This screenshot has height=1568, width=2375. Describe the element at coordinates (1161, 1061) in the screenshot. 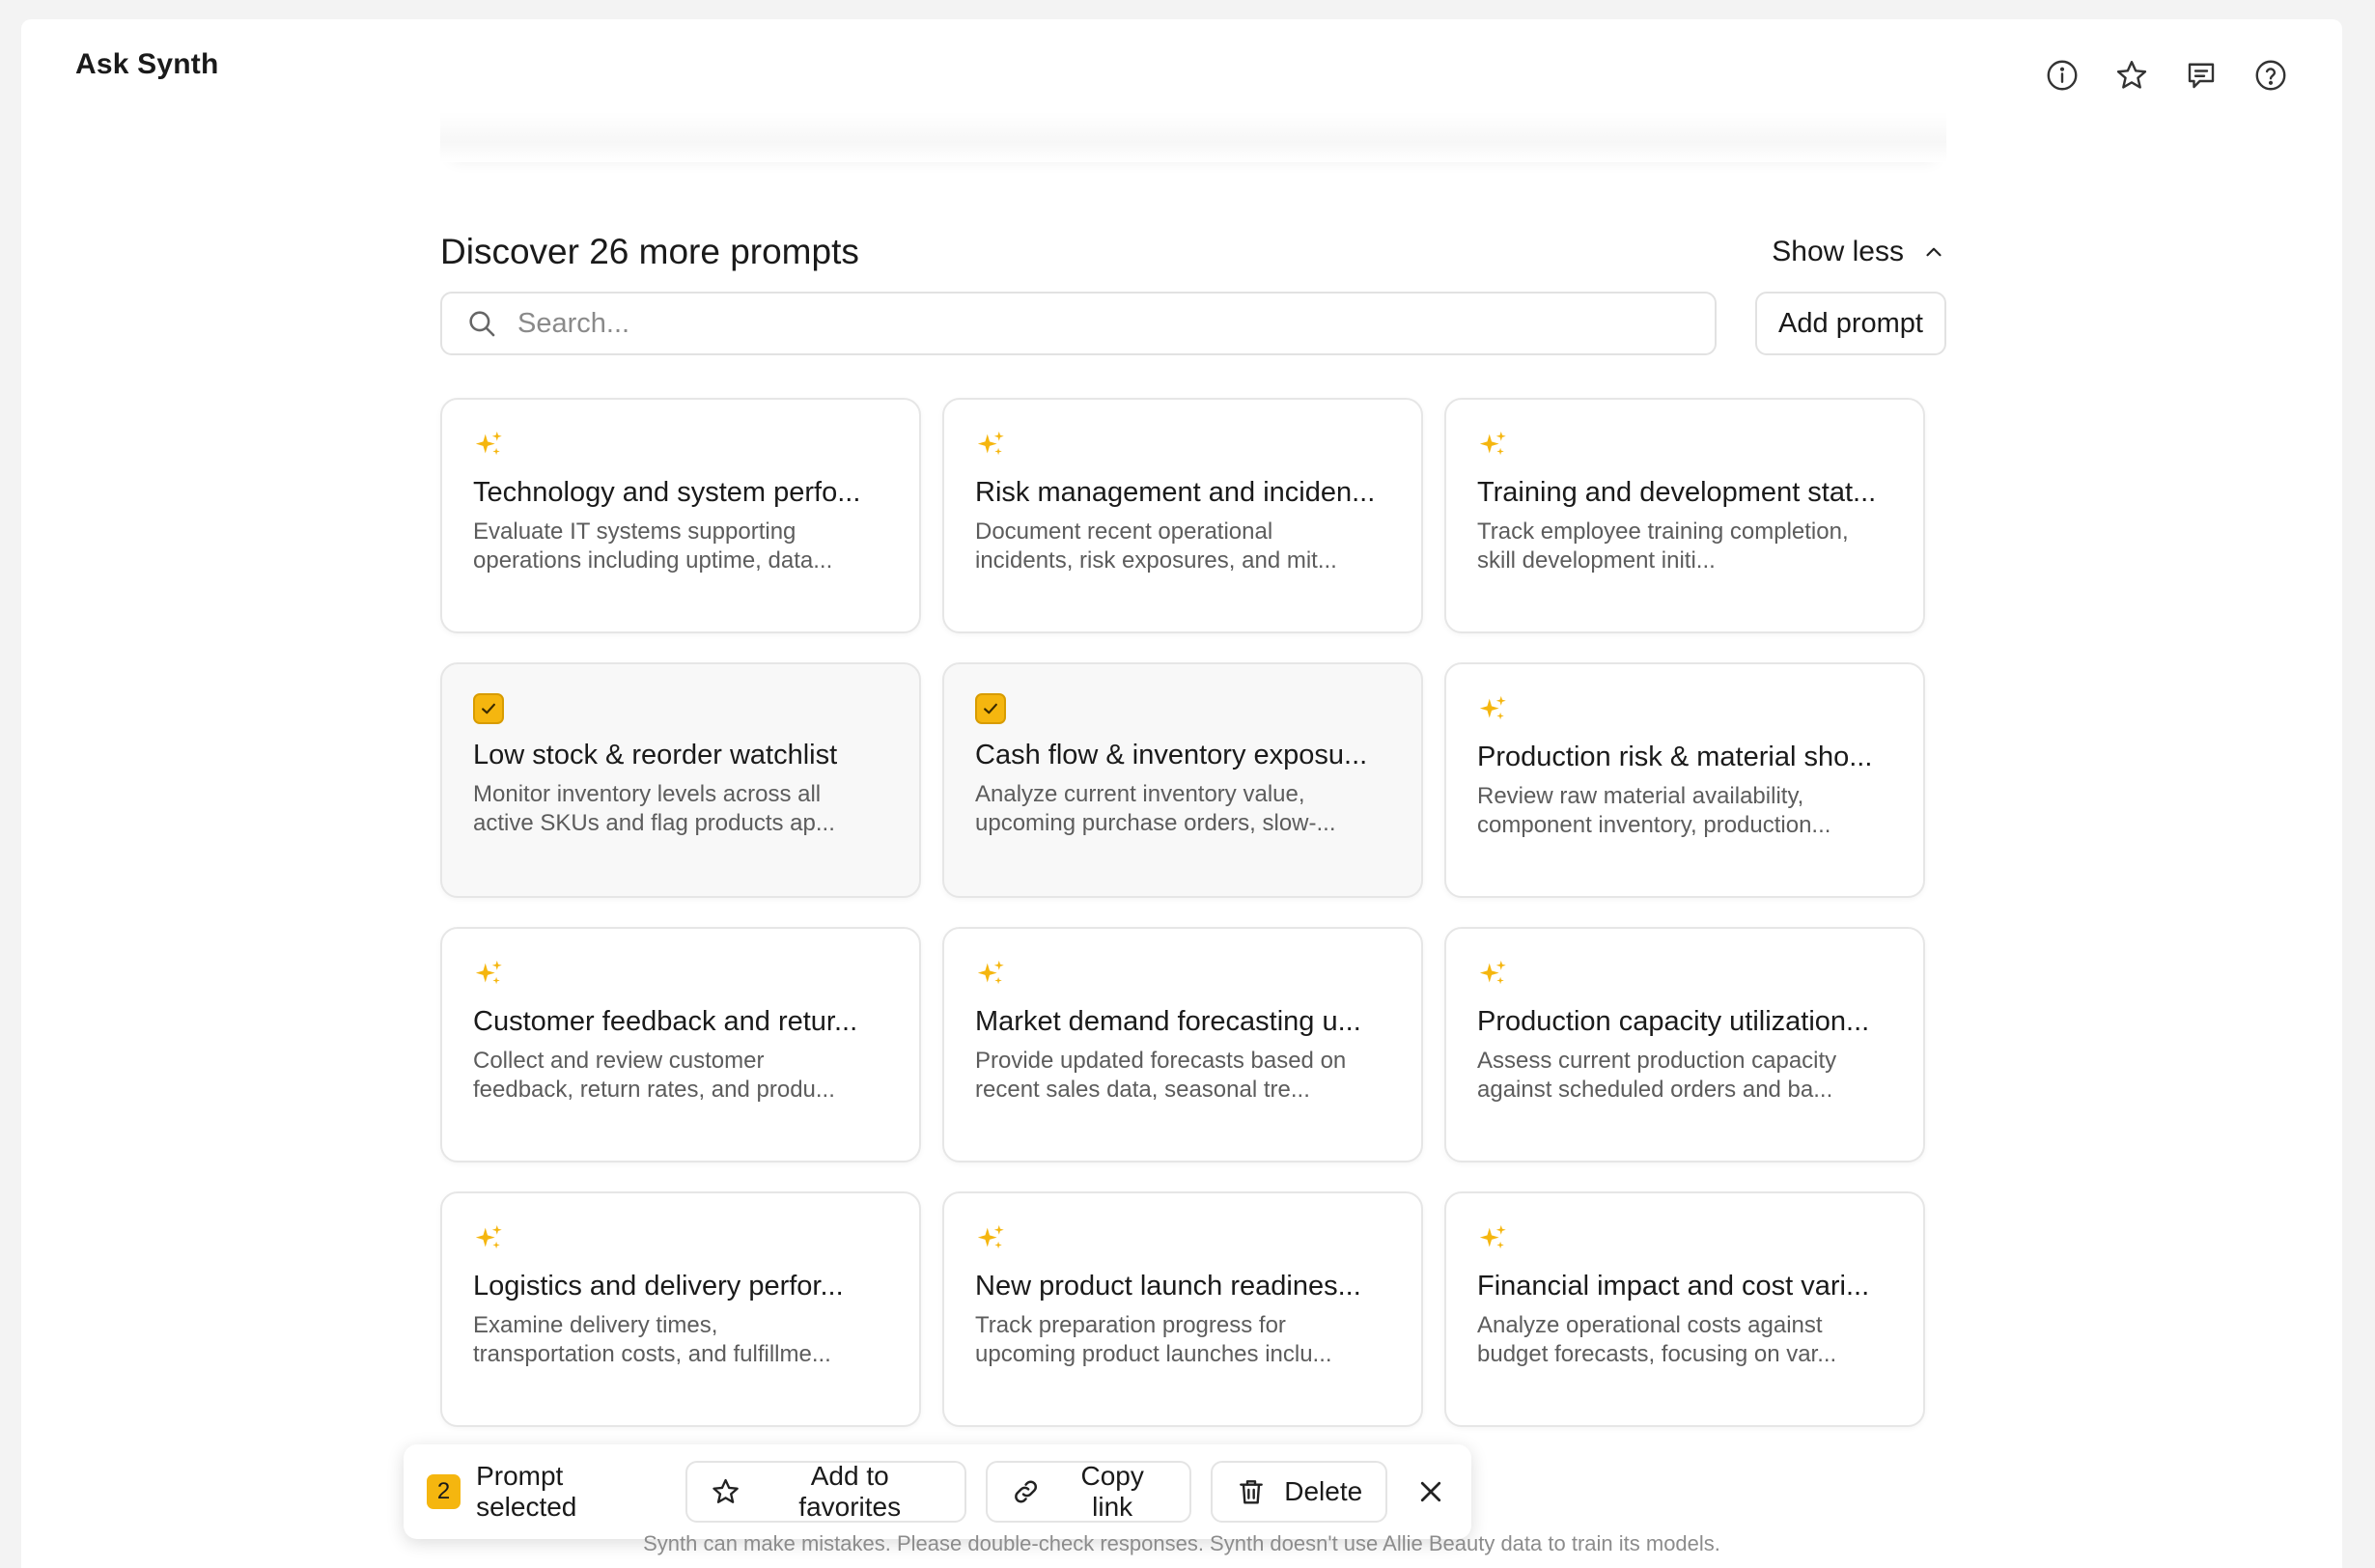

I see `prompt-card-description-line: Provide updated forecasts based on` at that location.